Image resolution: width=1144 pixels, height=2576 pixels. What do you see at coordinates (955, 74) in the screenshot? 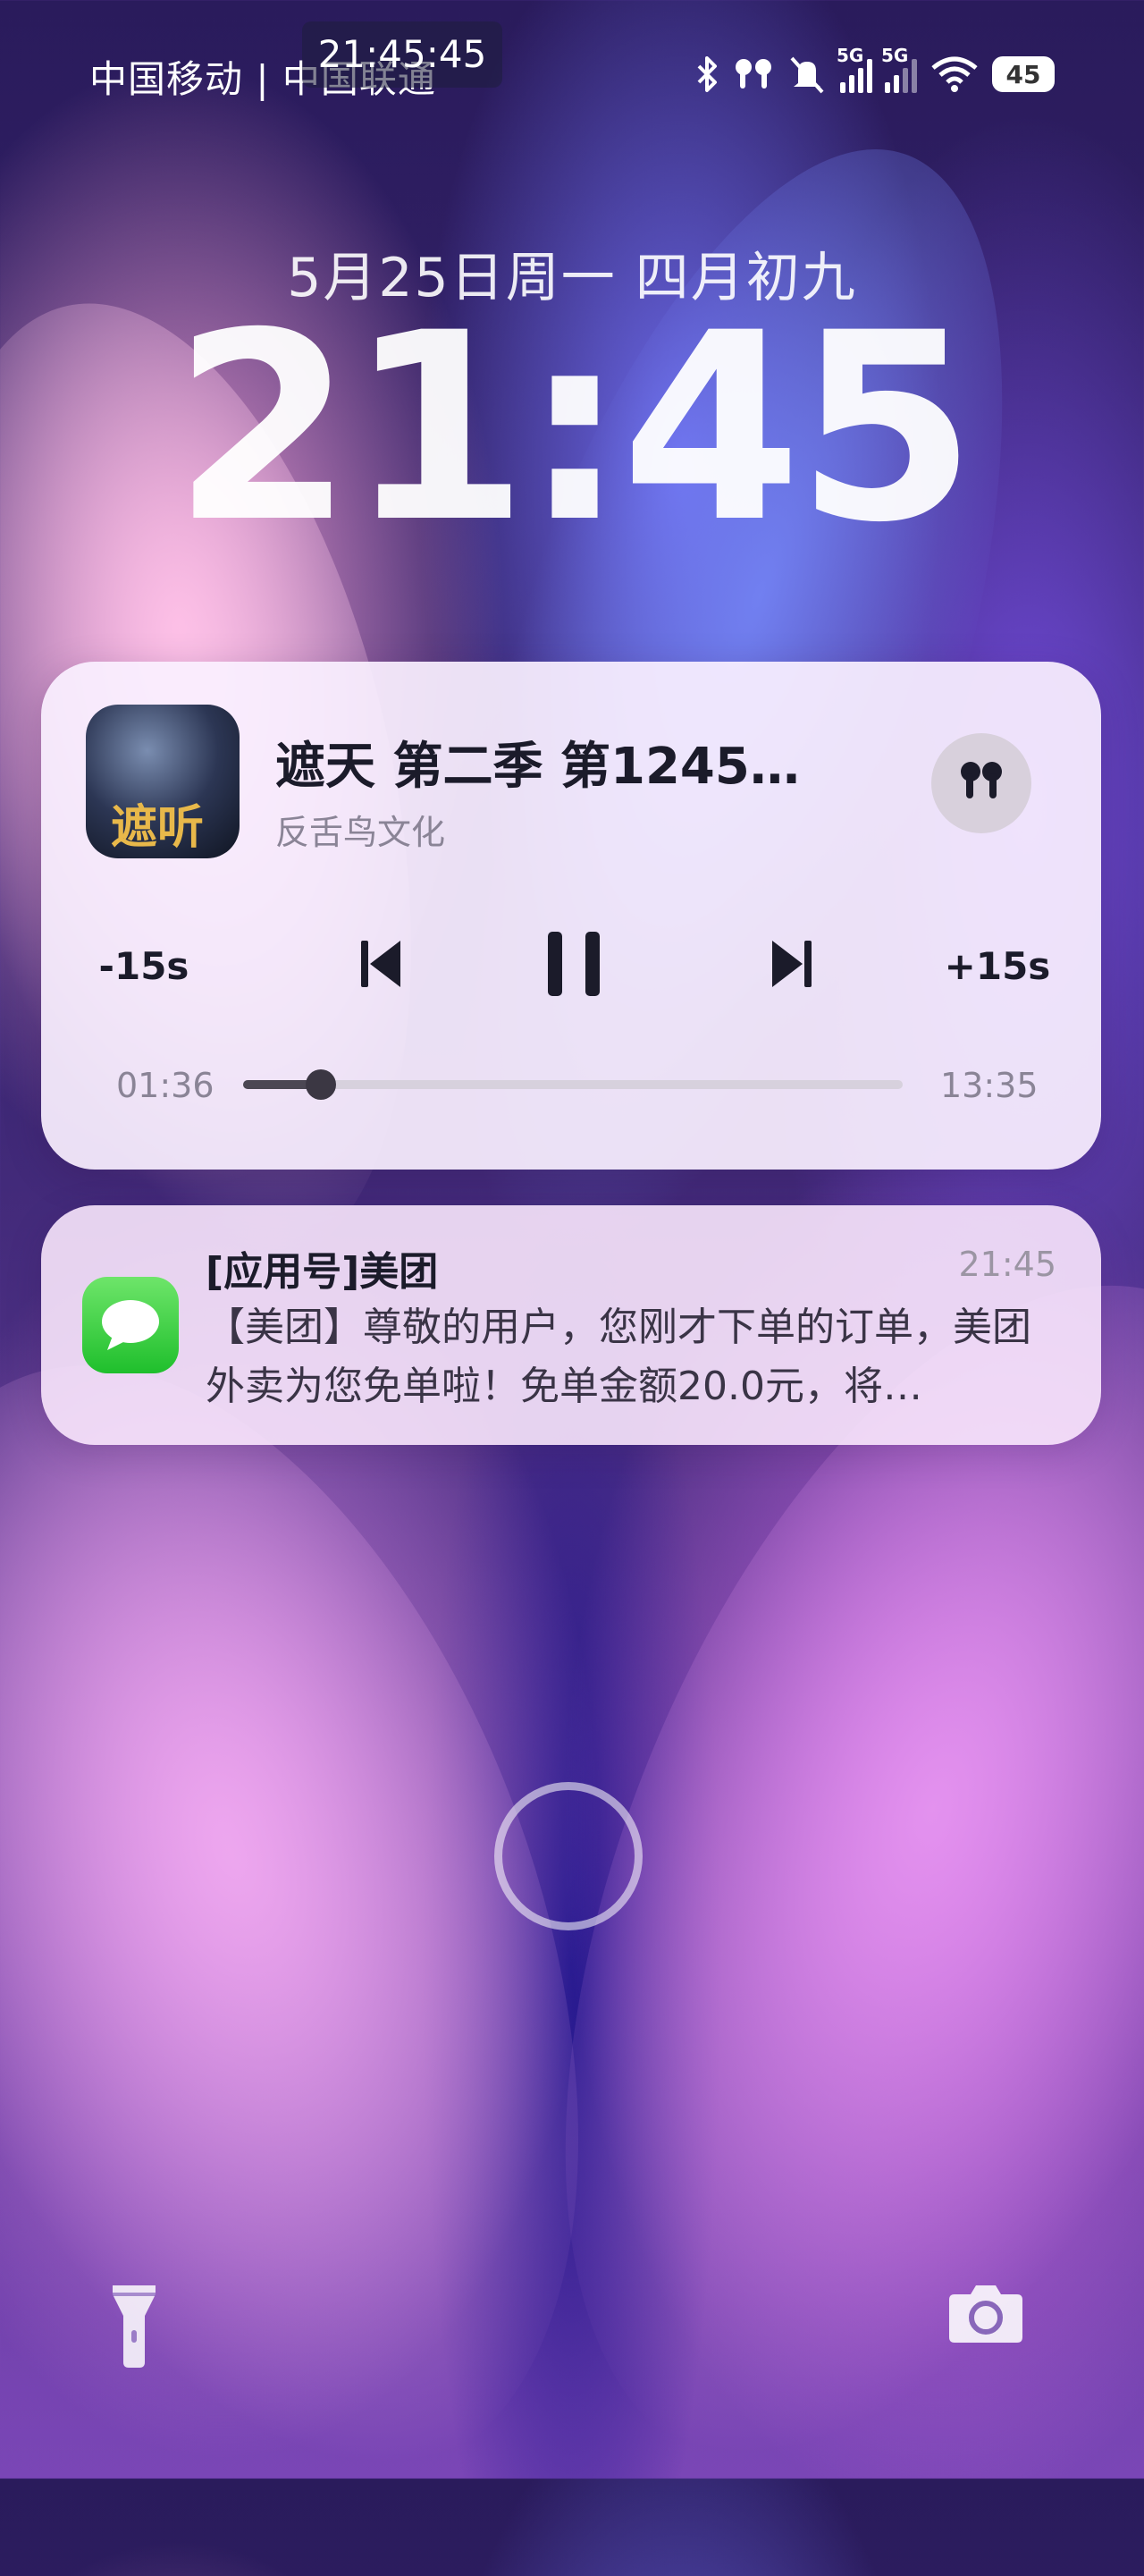
I see `wifi-icon` at bounding box center [955, 74].